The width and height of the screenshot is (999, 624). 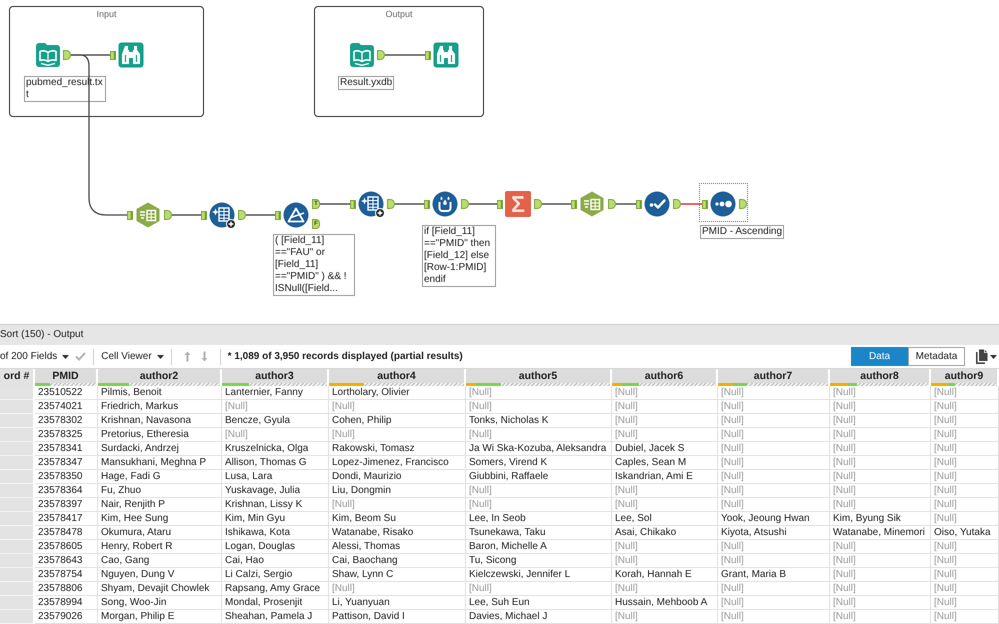 What do you see at coordinates (275, 377) in the screenshot?
I see `column-header: author3` at bounding box center [275, 377].